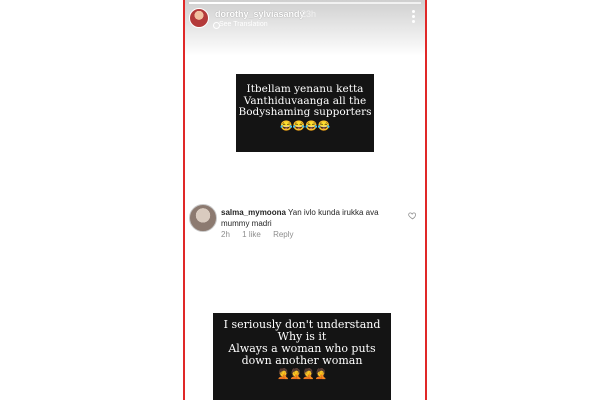 The width and height of the screenshot is (600, 400). Describe the element at coordinates (251, 234) in the screenshot. I see `comment-likes: 1 like` at that location.